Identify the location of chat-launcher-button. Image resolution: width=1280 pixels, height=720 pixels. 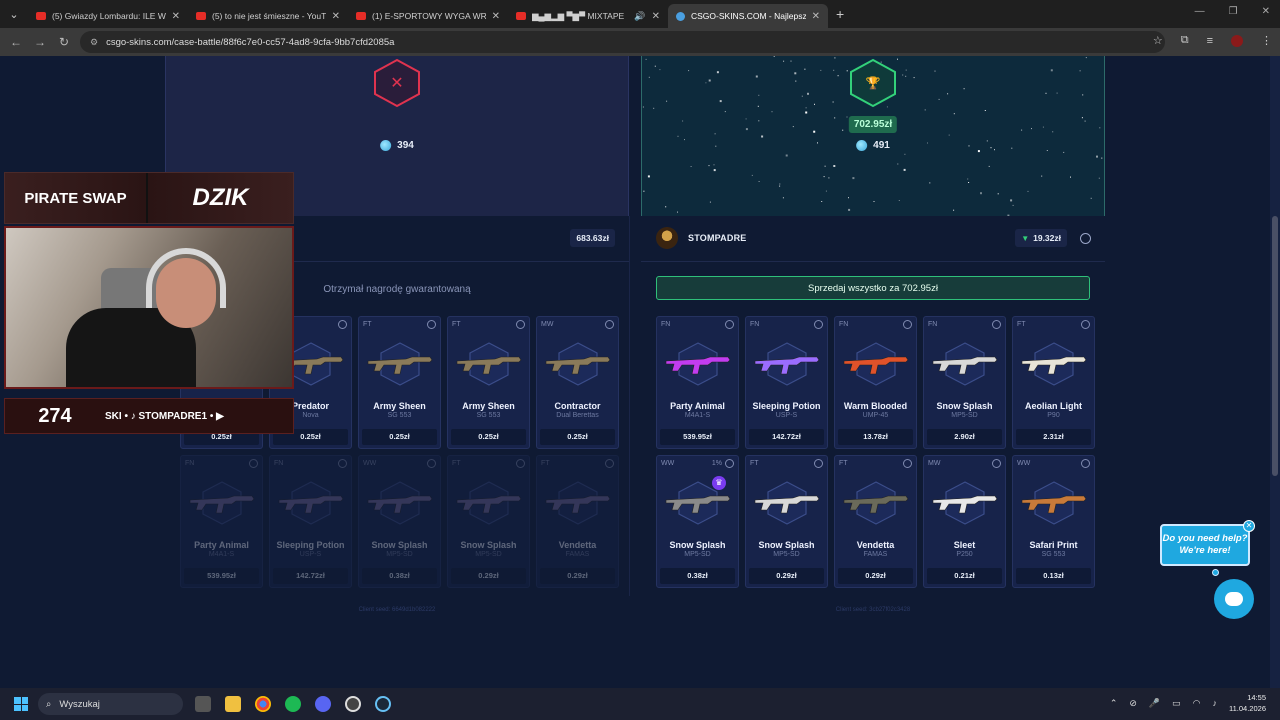
(1234, 599).